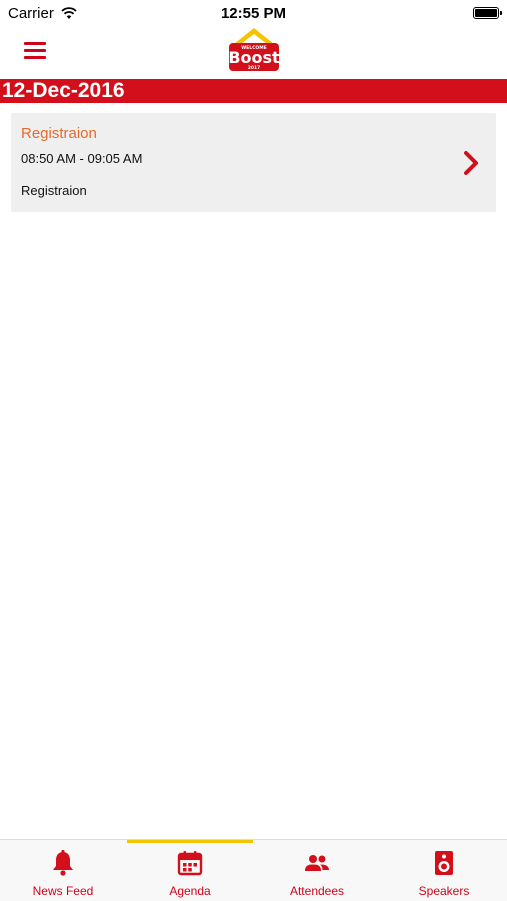 The width and height of the screenshot is (507, 901). I want to click on status-bar: Carrier 12:55 PM, so click(253, 14).